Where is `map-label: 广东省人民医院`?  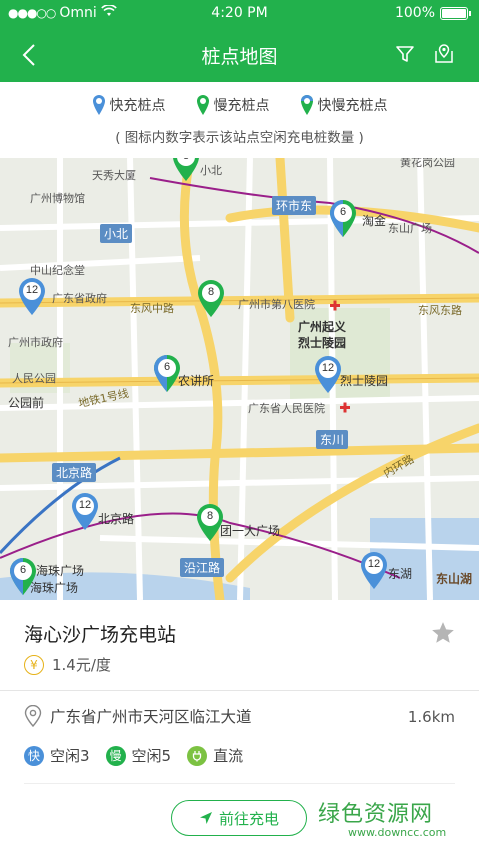
map-label: 广东省人民医院 is located at coordinates (286, 408).